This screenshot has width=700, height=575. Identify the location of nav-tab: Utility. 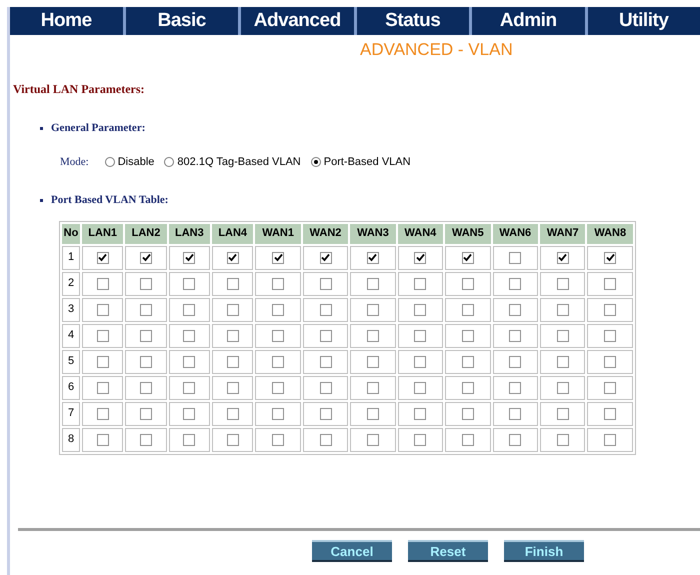
(644, 21).